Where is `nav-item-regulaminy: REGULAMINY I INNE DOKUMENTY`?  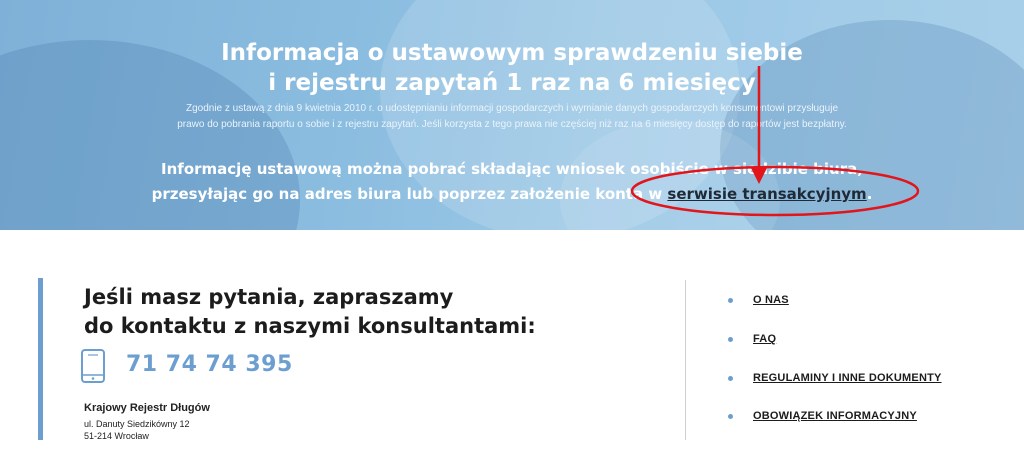
nav-item-regulaminy: REGULAMINY I INNE DOKUMENTY is located at coordinates (835, 378).